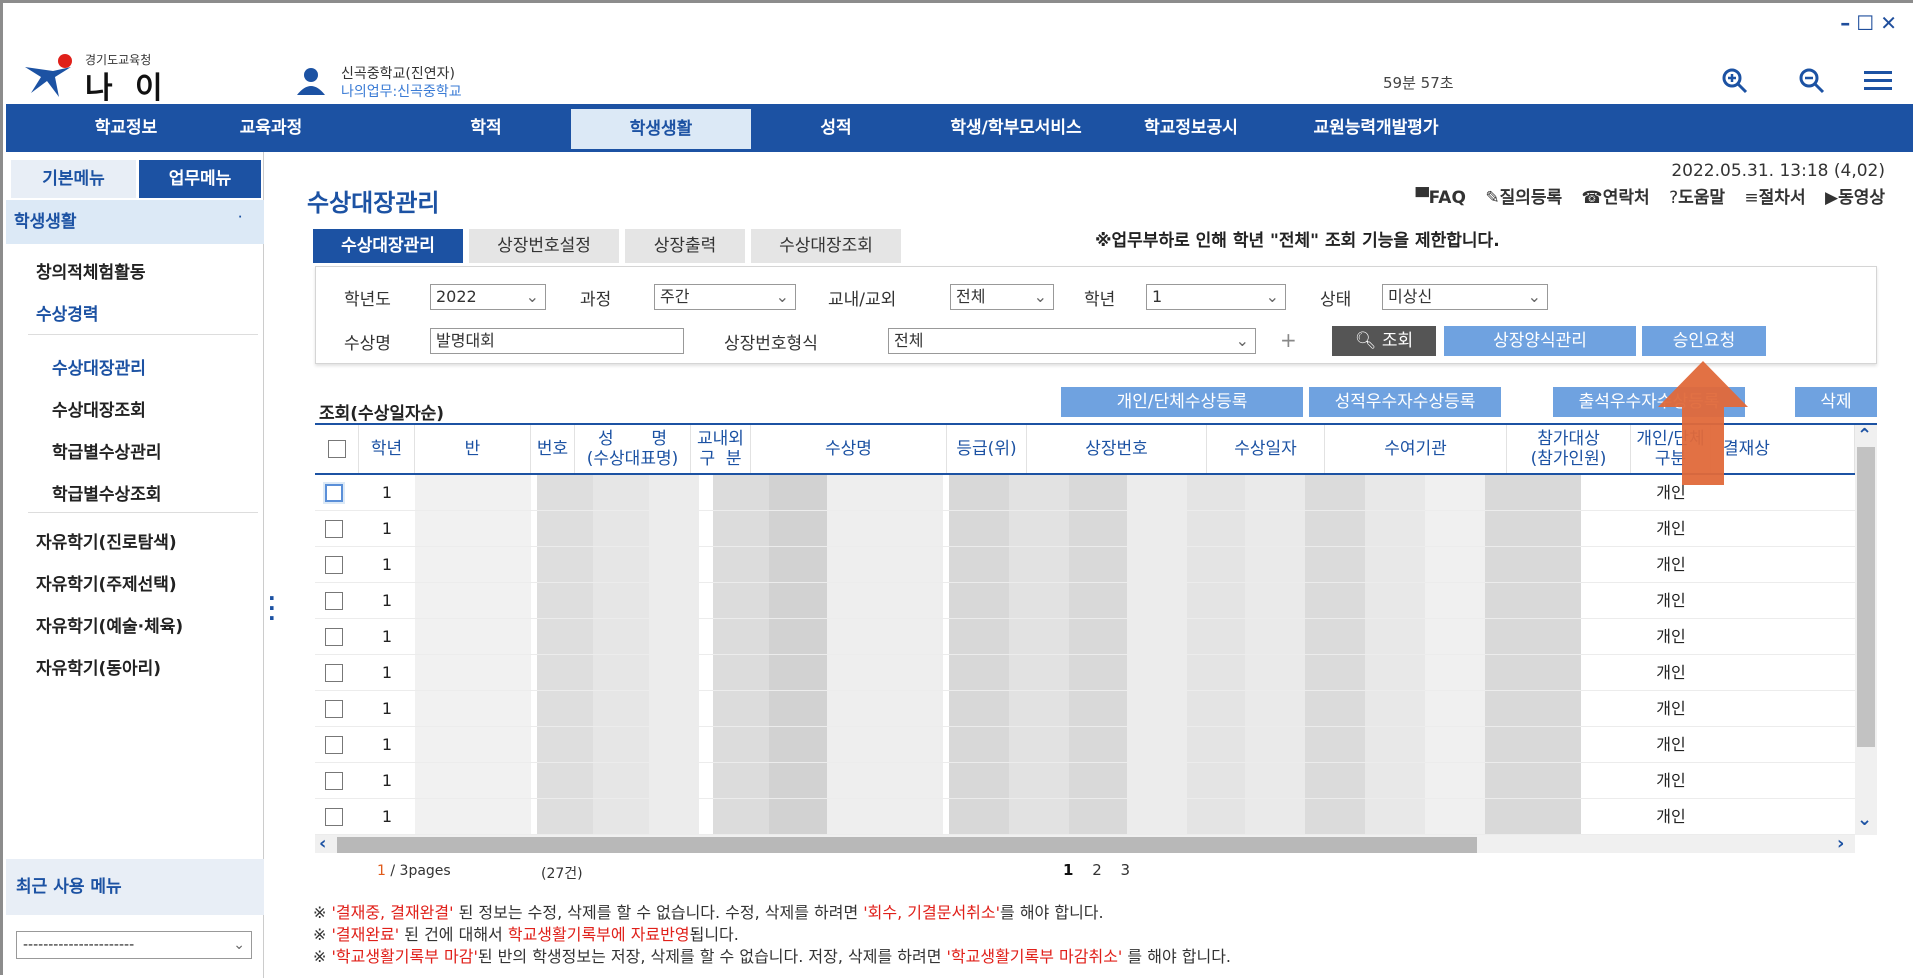 This screenshot has height=978, width=1913. What do you see at coordinates (67, 312) in the screenshot?
I see `sidebar-item-awards: 수상경력` at bounding box center [67, 312].